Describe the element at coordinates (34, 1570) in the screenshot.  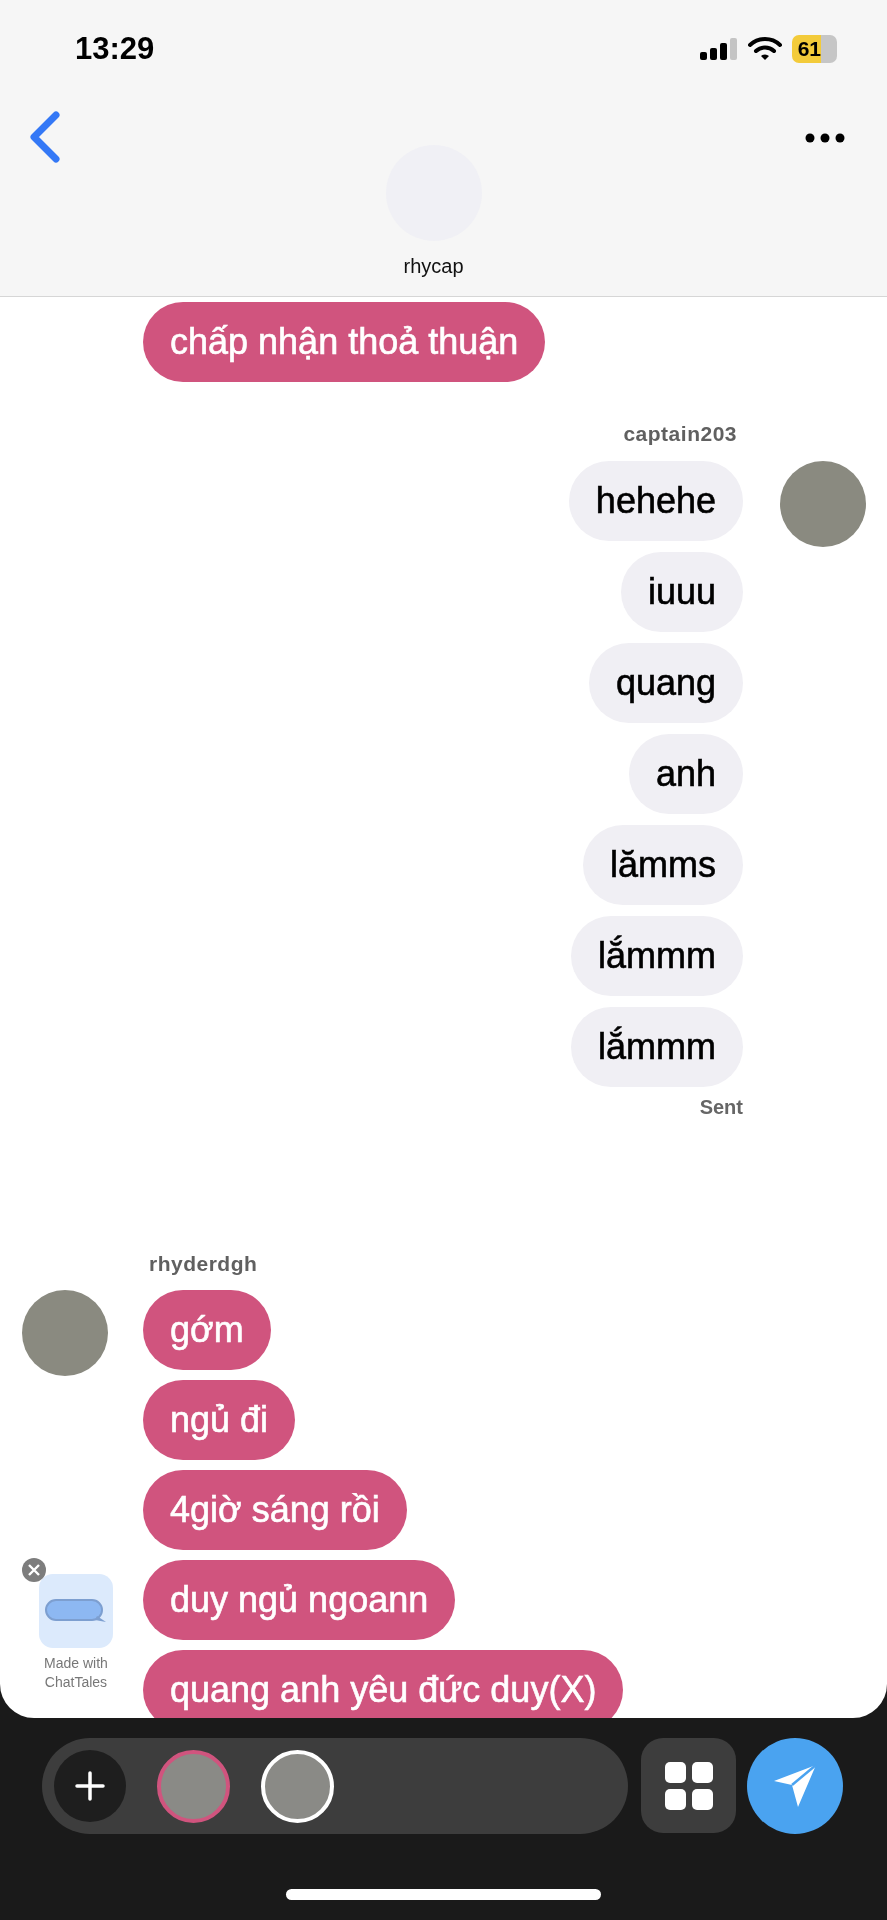
I see `close-icon` at that location.